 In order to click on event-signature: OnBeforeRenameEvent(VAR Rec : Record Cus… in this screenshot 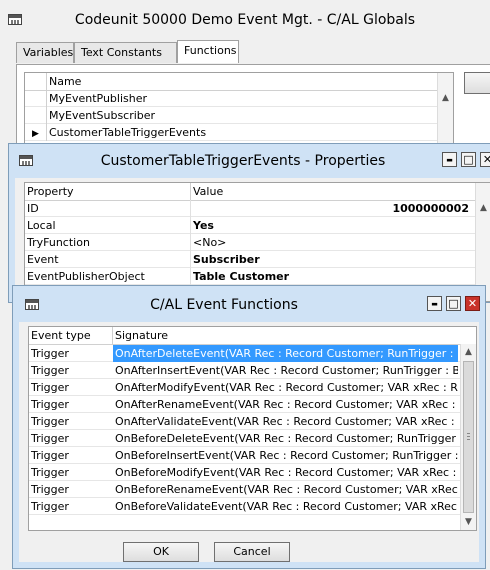, I will do `click(286, 489)`.